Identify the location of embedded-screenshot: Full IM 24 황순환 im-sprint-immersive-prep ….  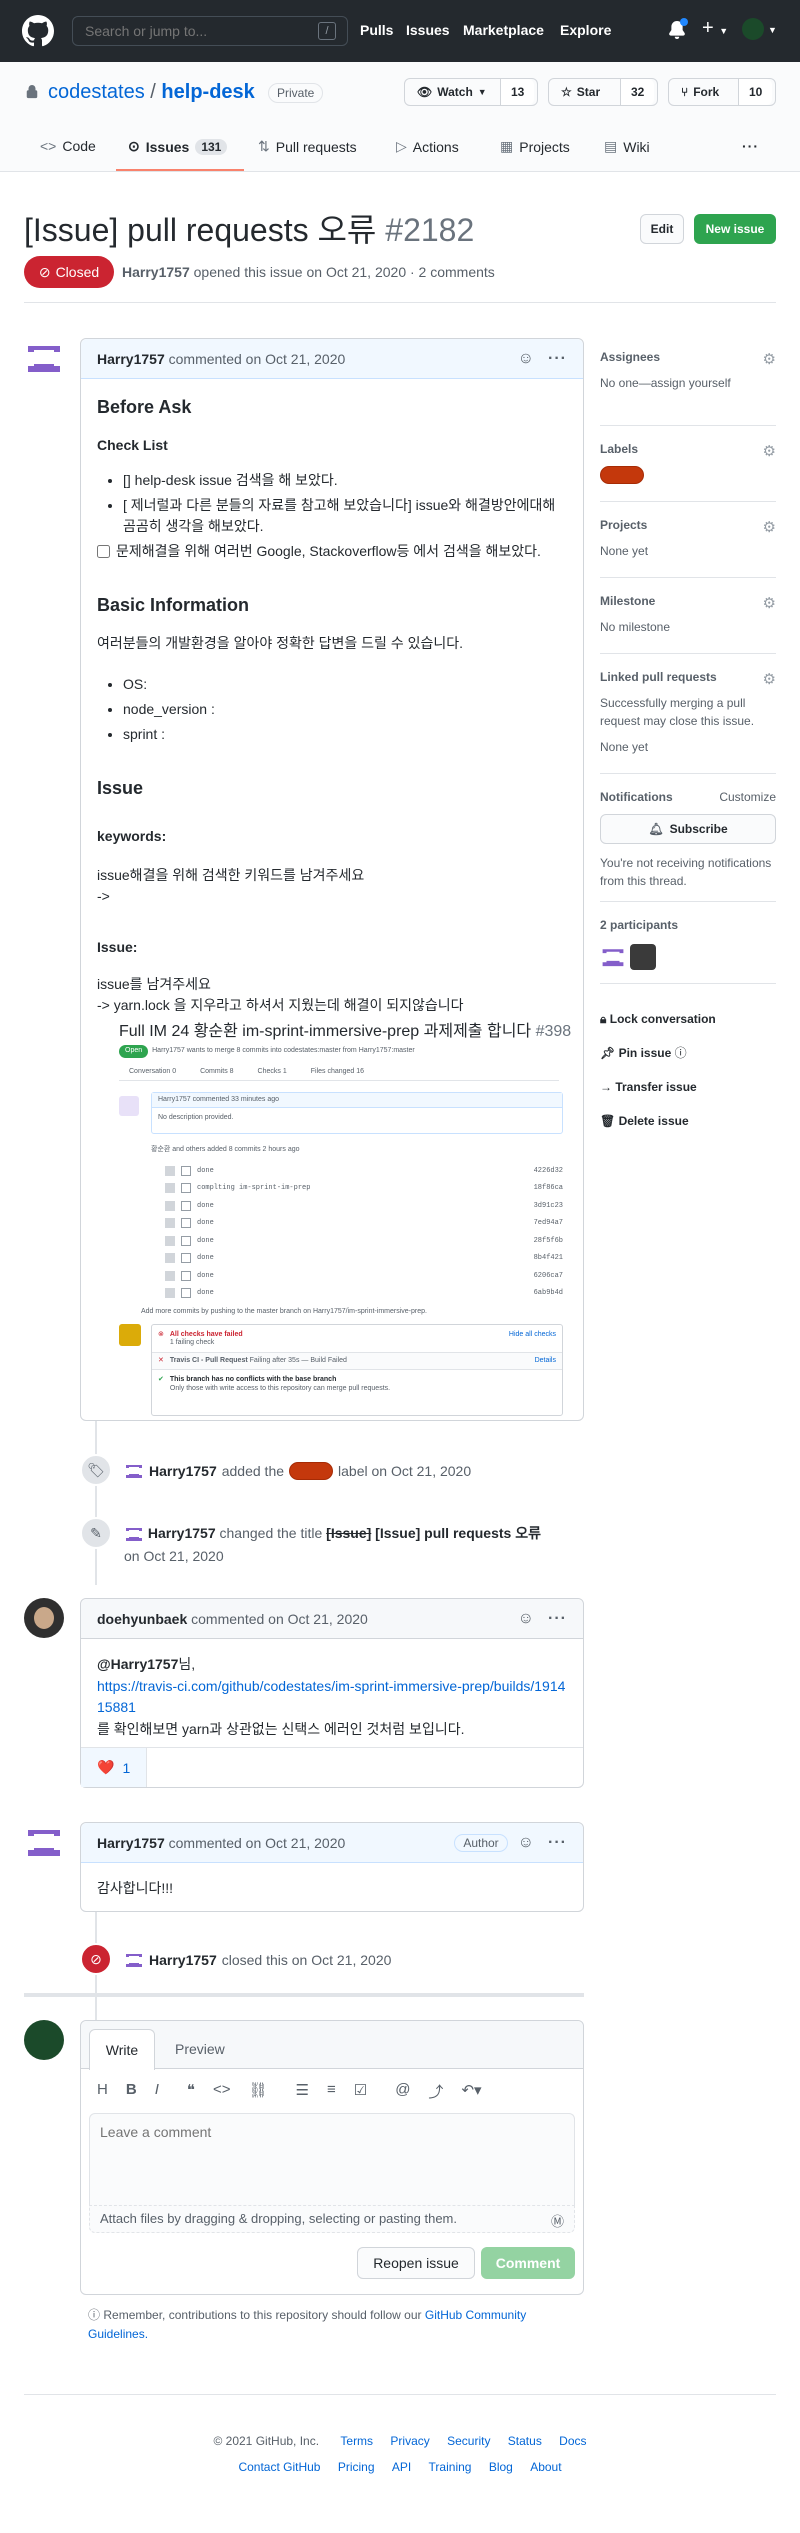
(345, 1232).